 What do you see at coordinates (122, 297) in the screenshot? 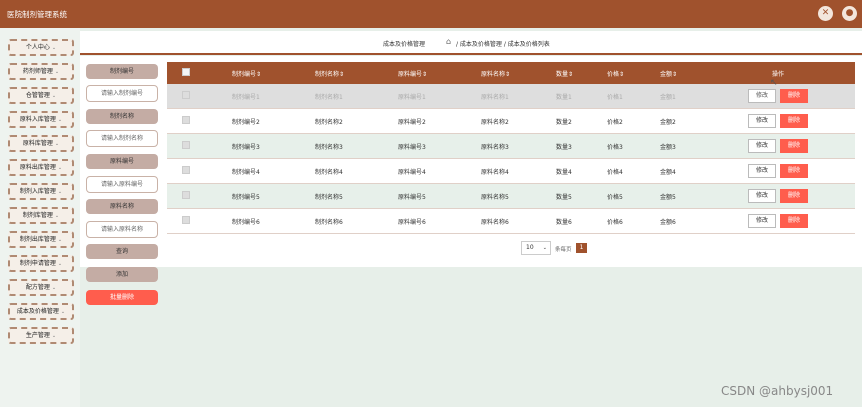
I see `batch-delete-button: 批量删除` at bounding box center [122, 297].